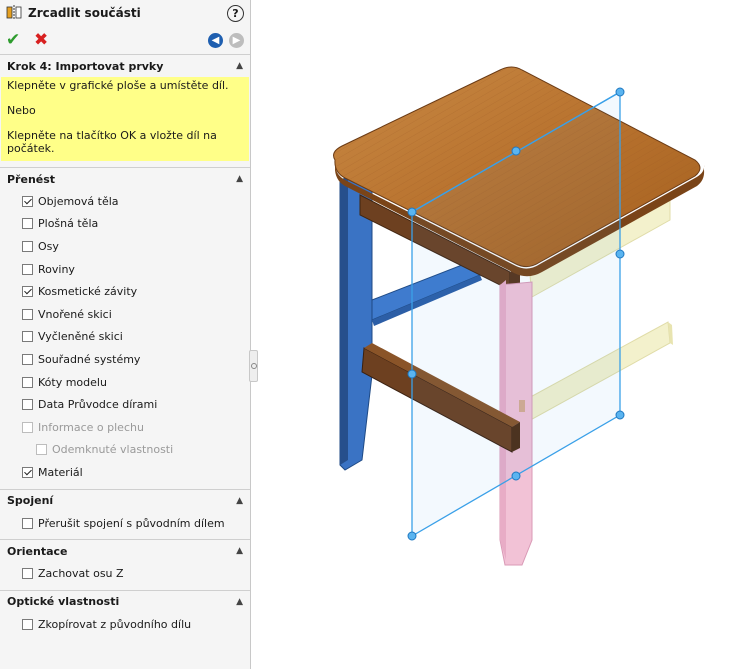 The height and width of the screenshot is (672, 750). Describe the element at coordinates (113, 450) in the screenshot. I see `checkbox-label: Odemknuté vlastnosti` at that location.